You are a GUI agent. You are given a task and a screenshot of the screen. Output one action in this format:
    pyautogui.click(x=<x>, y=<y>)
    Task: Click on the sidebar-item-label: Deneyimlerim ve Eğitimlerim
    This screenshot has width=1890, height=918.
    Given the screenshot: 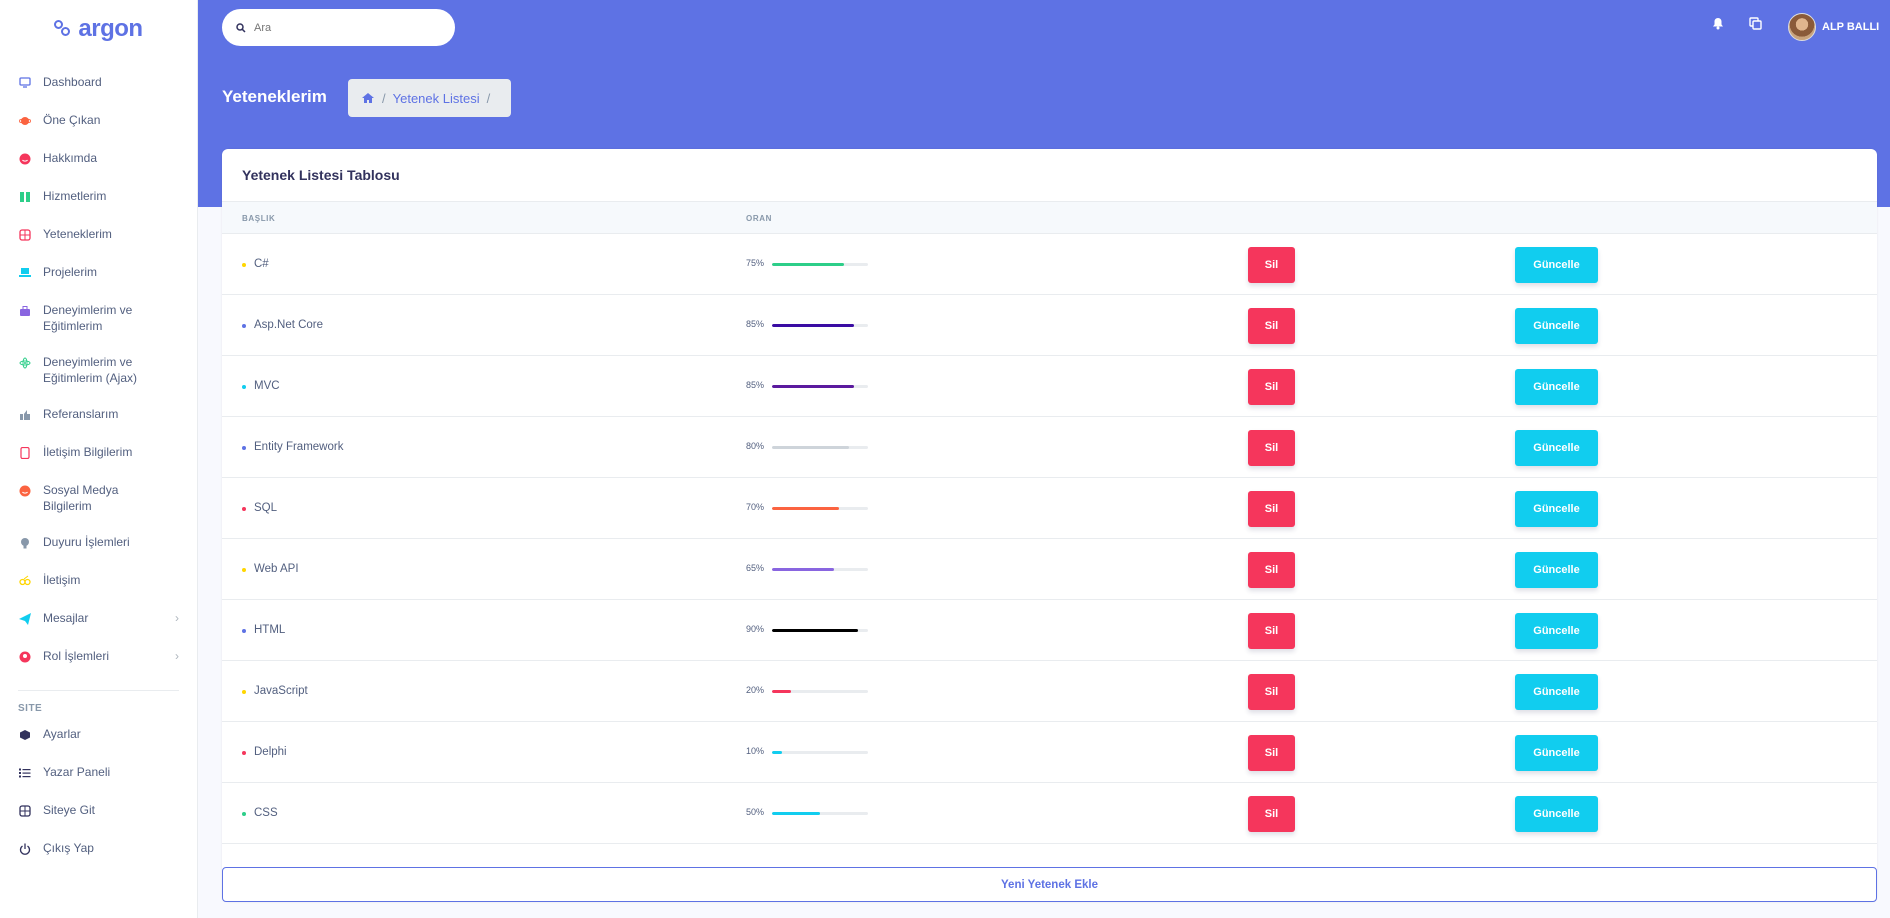 What is the action you would take?
    pyautogui.click(x=88, y=318)
    